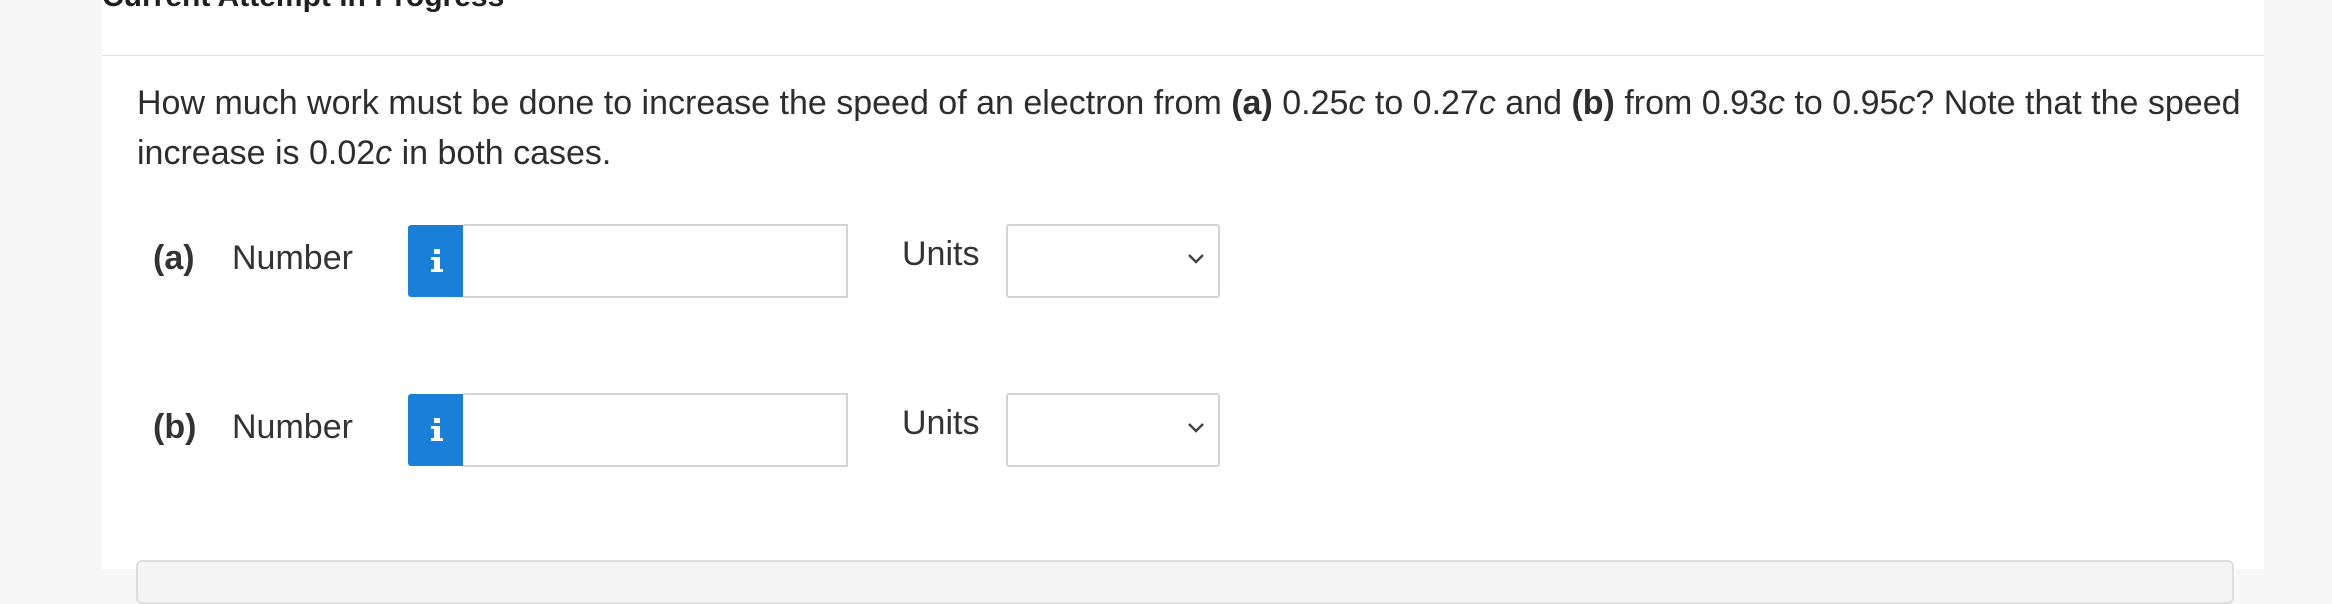  I want to click on header-divider, so click(1183, 55).